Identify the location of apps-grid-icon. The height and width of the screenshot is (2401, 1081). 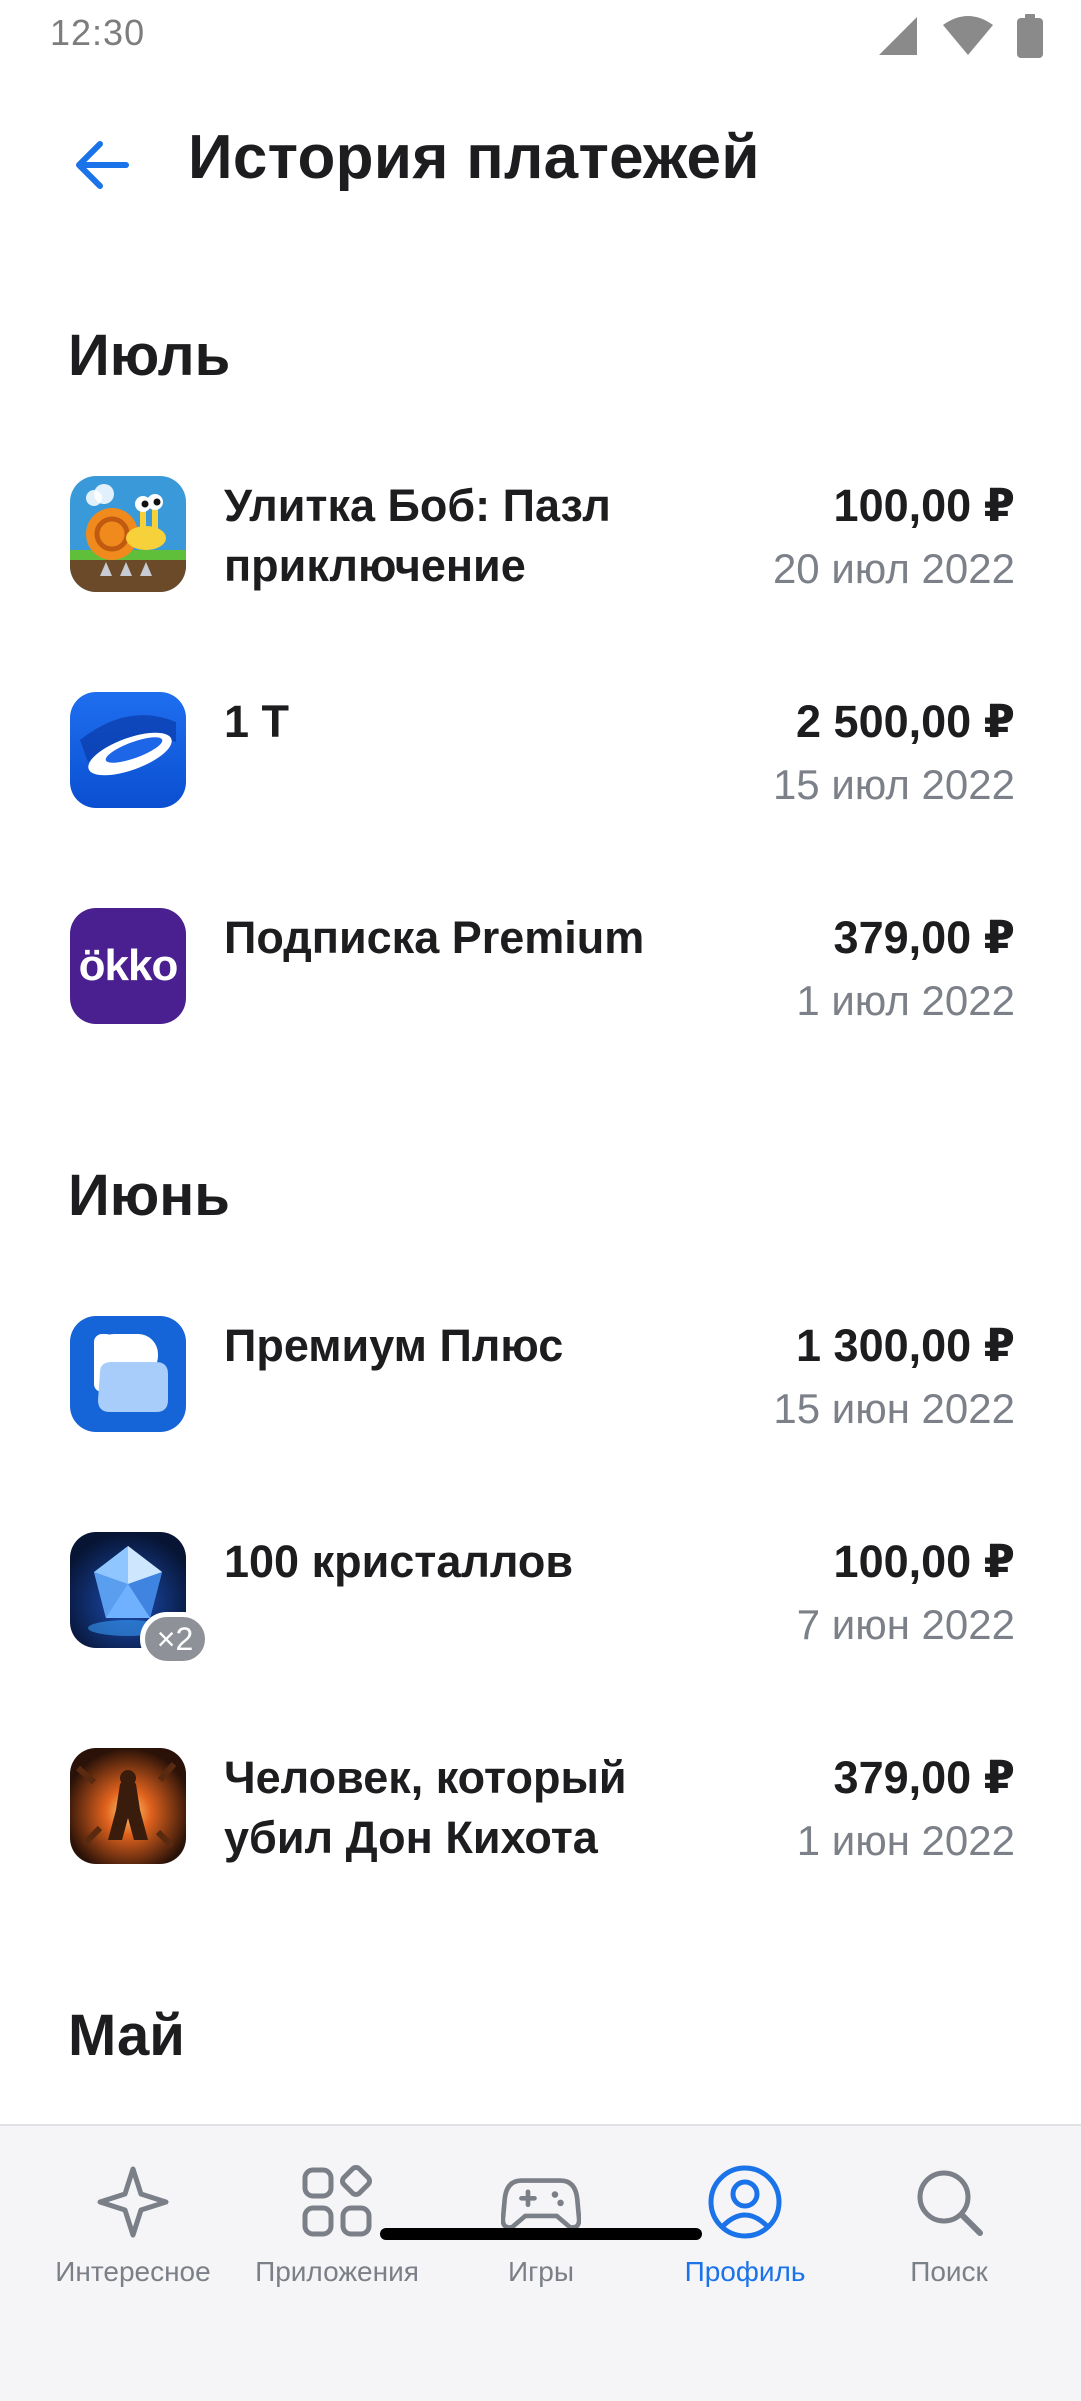
(337, 2202).